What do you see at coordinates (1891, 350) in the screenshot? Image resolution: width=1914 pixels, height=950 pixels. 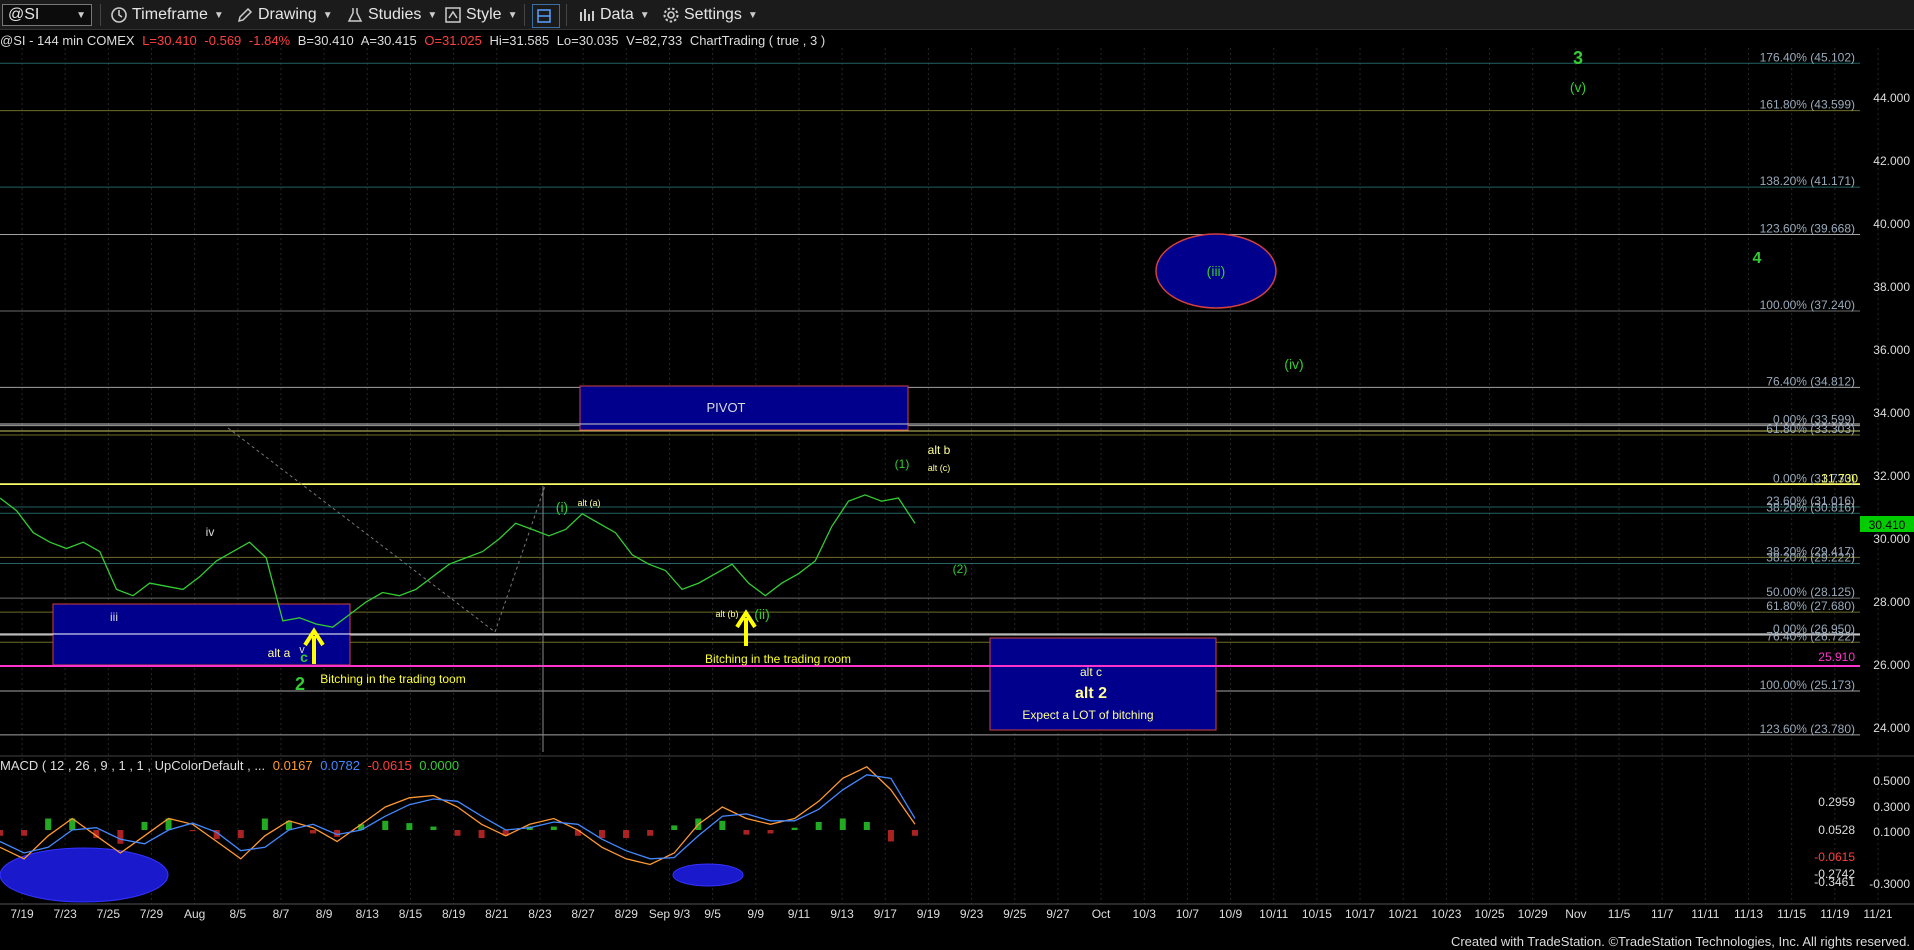 I see `price-tick-label: 36.000` at bounding box center [1891, 350].